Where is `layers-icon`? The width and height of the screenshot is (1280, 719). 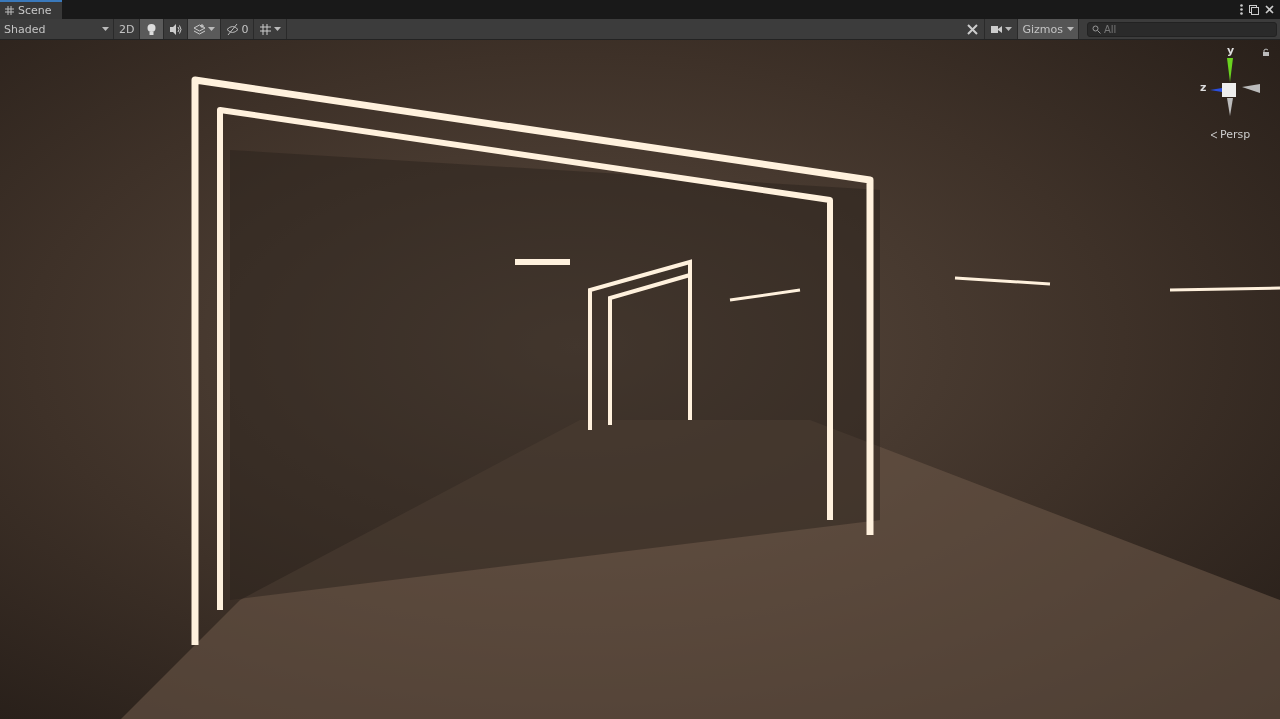
layers-icon is located at coordinates (200, 29).